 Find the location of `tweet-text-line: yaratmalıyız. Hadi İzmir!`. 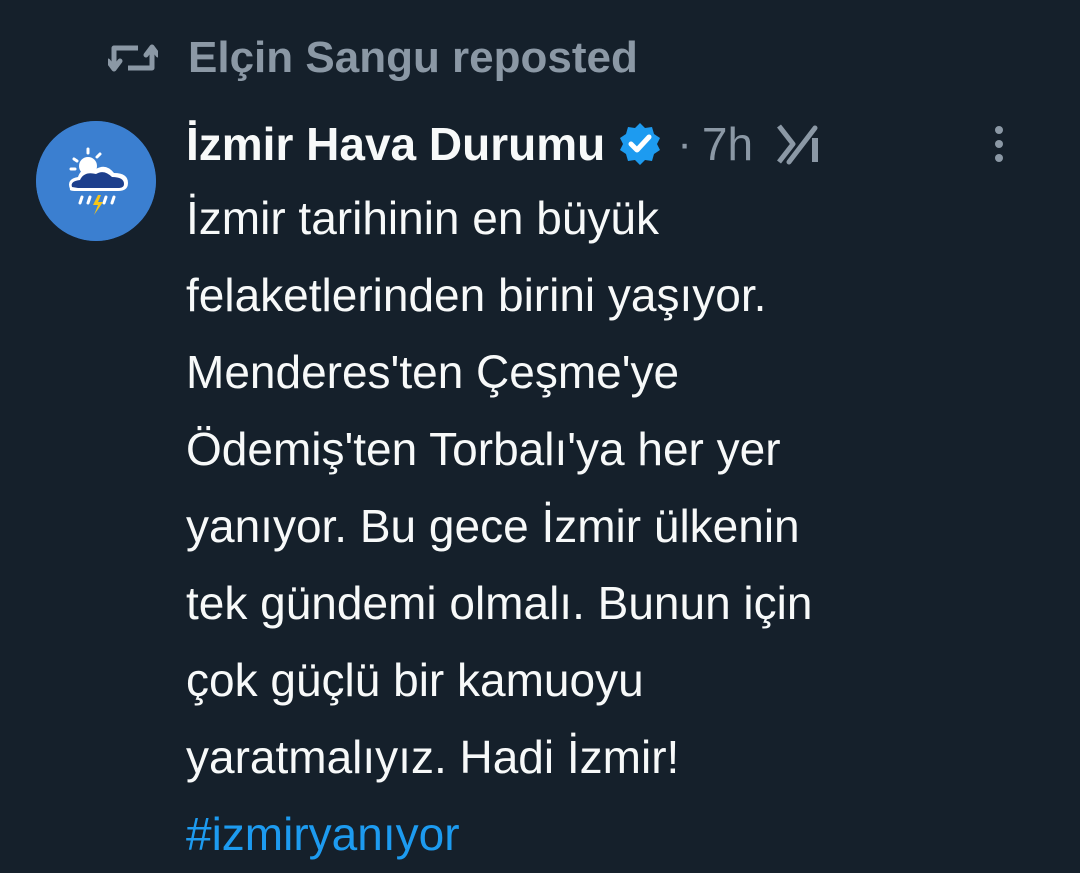

tweet-text-line: yaratmalıyız. Hadi İzmir! is located at coordinates (433, 757).